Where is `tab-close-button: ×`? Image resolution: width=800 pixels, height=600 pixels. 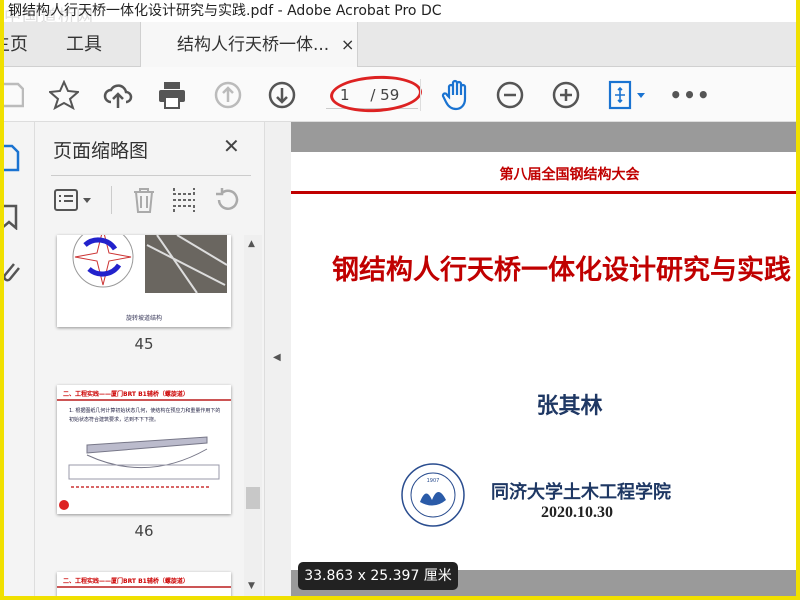 tab-close-button: × is located at coordinates (347, 44).